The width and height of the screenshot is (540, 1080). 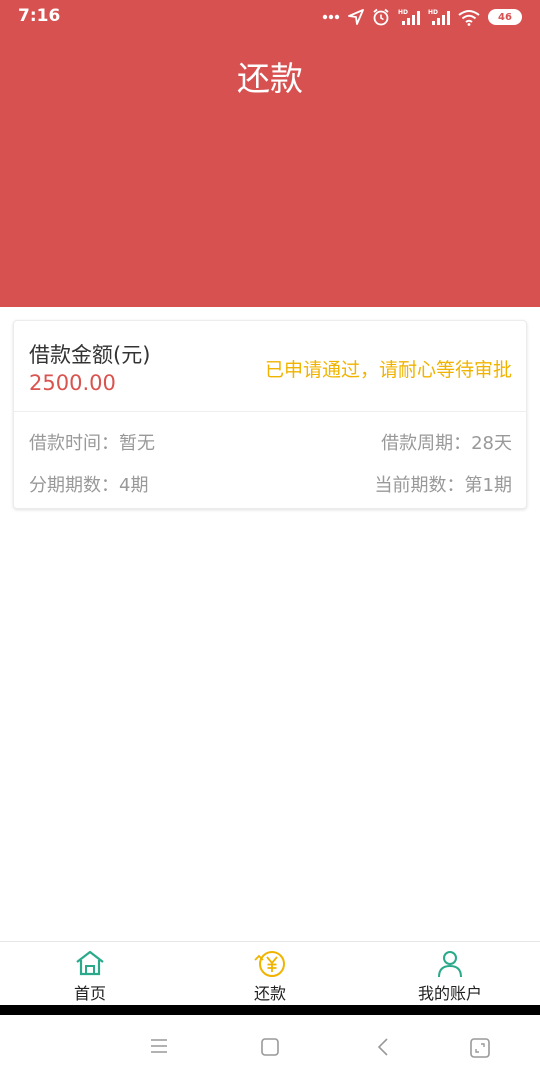 I want to click on loan-amount-value: 2500.00, so click(x=72, y=383).